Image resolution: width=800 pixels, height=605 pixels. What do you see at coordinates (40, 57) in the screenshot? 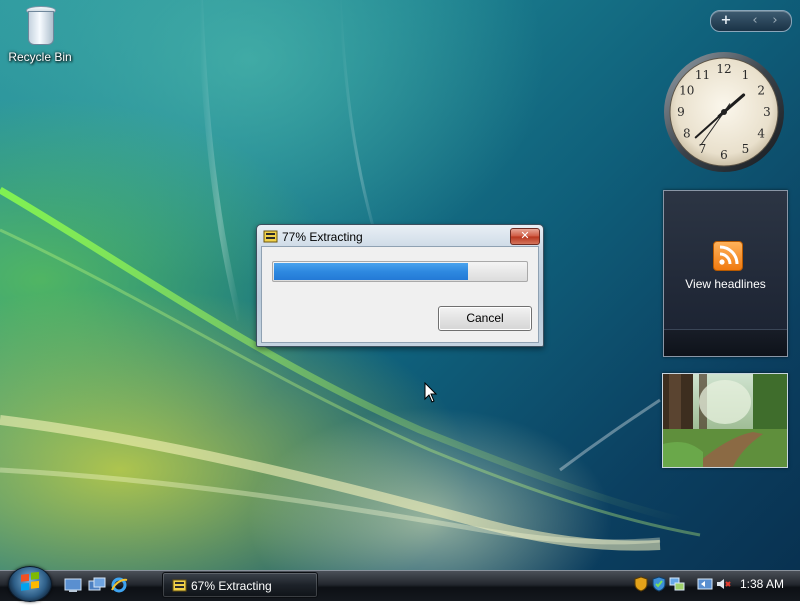
I see `recycle-bin-label: Recycle Bin` at bounding box center [40, 57].